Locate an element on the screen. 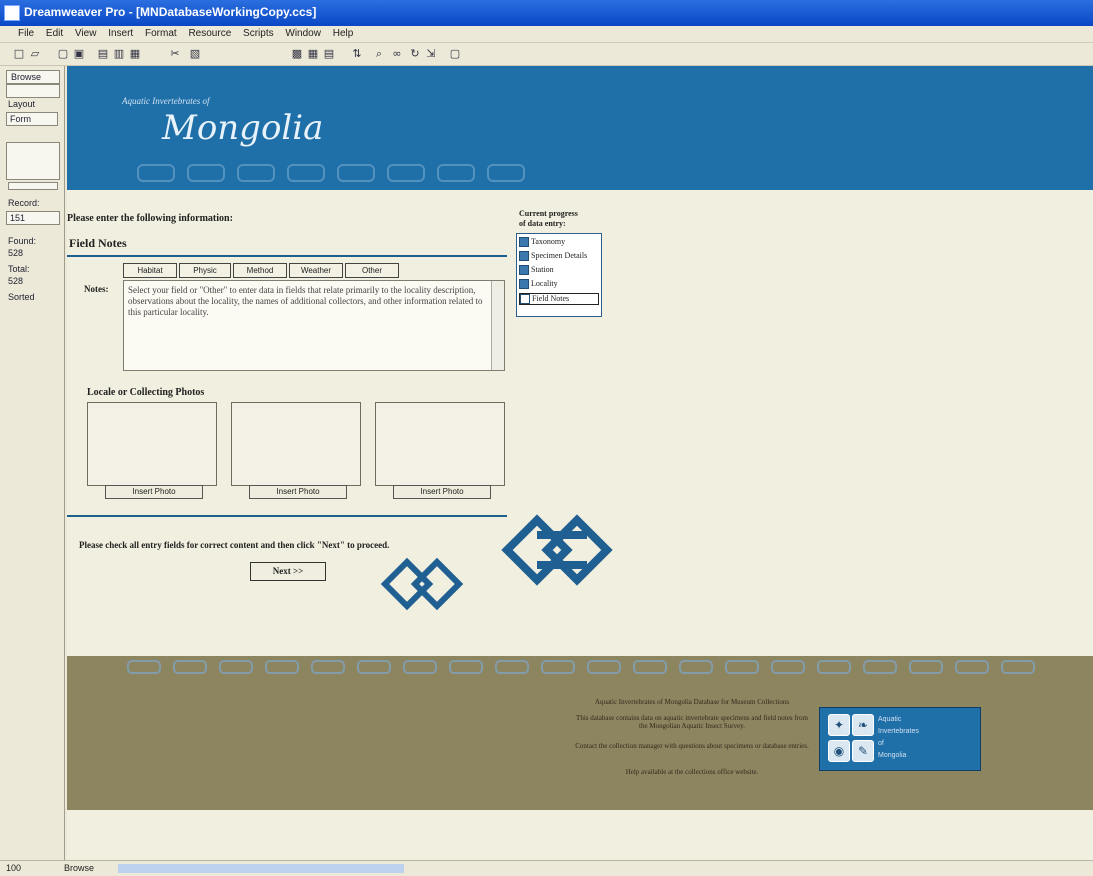 This screenshot has width=1093, height=876. find-icon: ⌕ is located at coordinates (379, 53).